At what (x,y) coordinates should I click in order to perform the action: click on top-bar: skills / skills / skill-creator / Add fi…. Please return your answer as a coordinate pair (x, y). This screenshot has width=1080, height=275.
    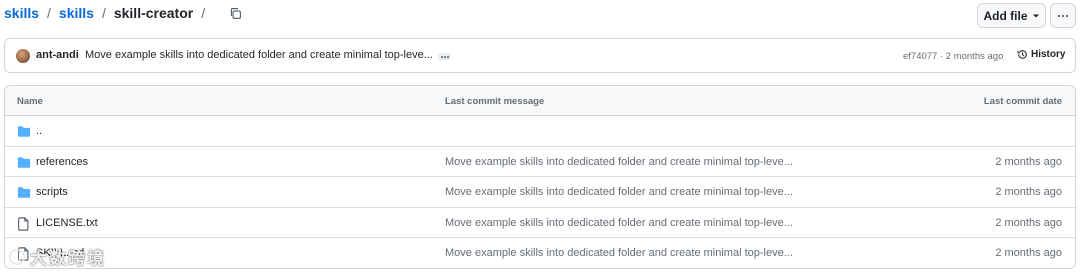
    Looking at the image, I should click on (540, 16).